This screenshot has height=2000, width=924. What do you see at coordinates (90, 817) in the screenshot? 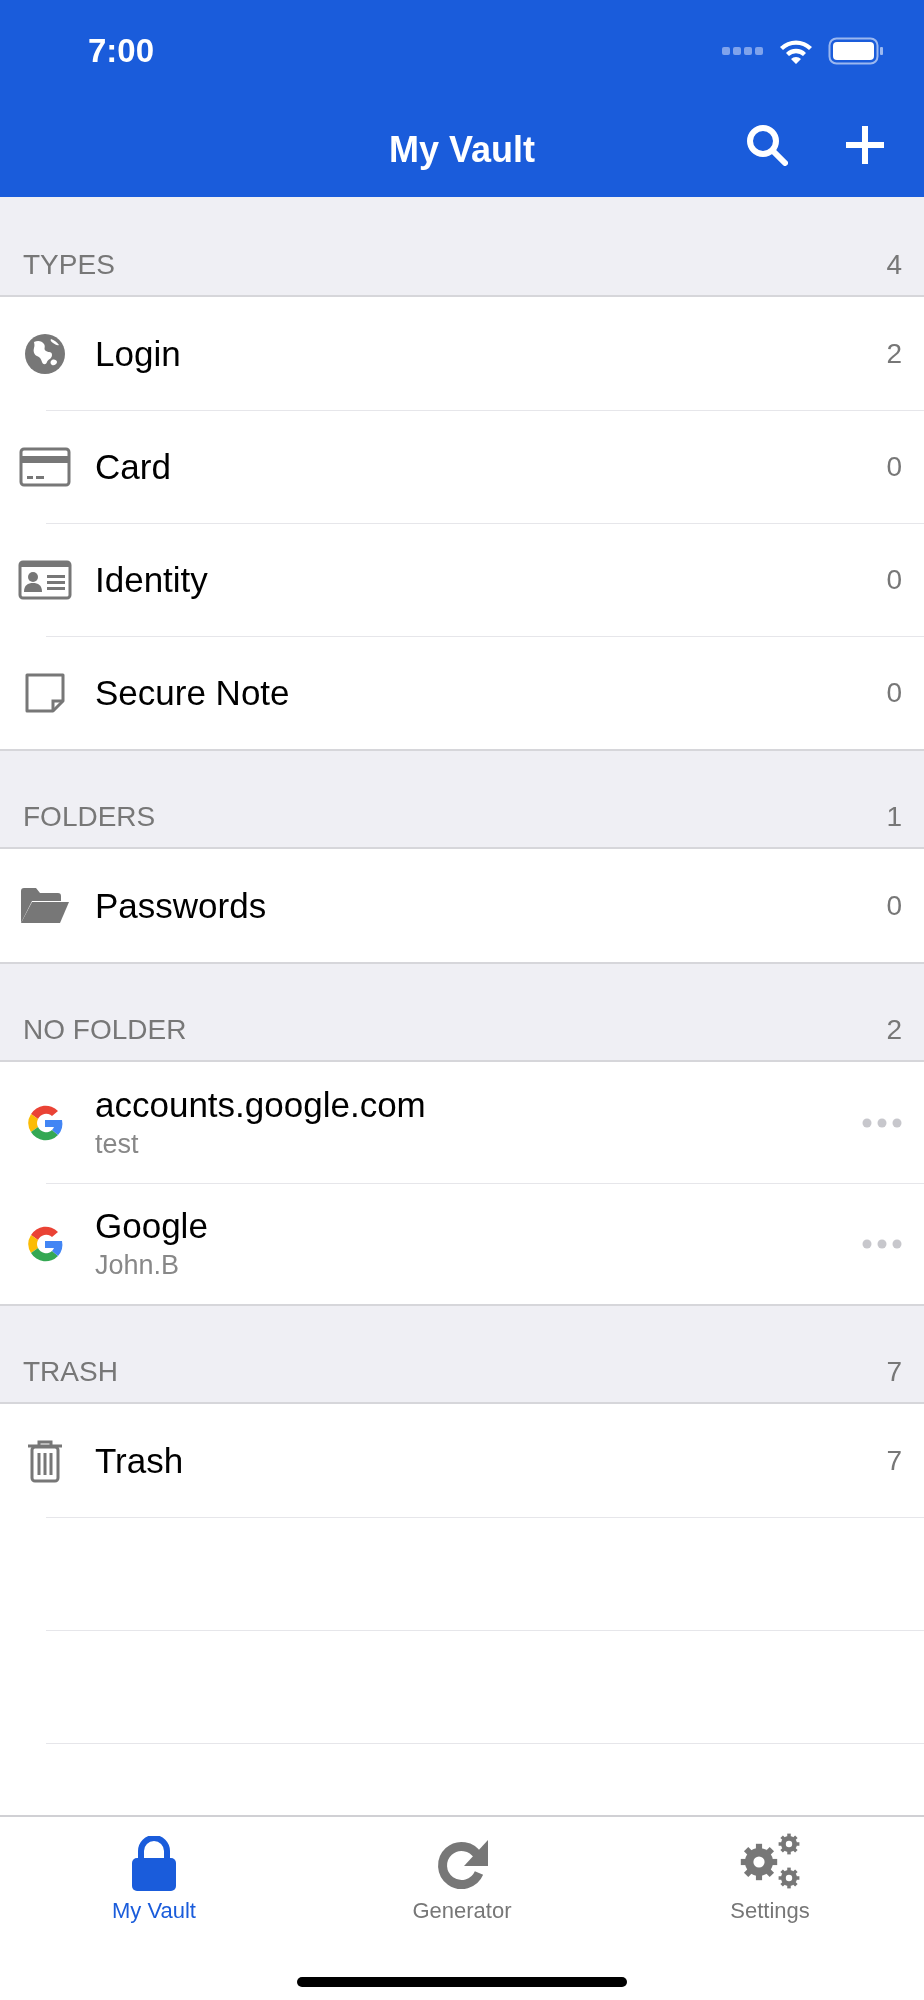
I see `section-header: FOLDERS` at bounding box center [90, 817].